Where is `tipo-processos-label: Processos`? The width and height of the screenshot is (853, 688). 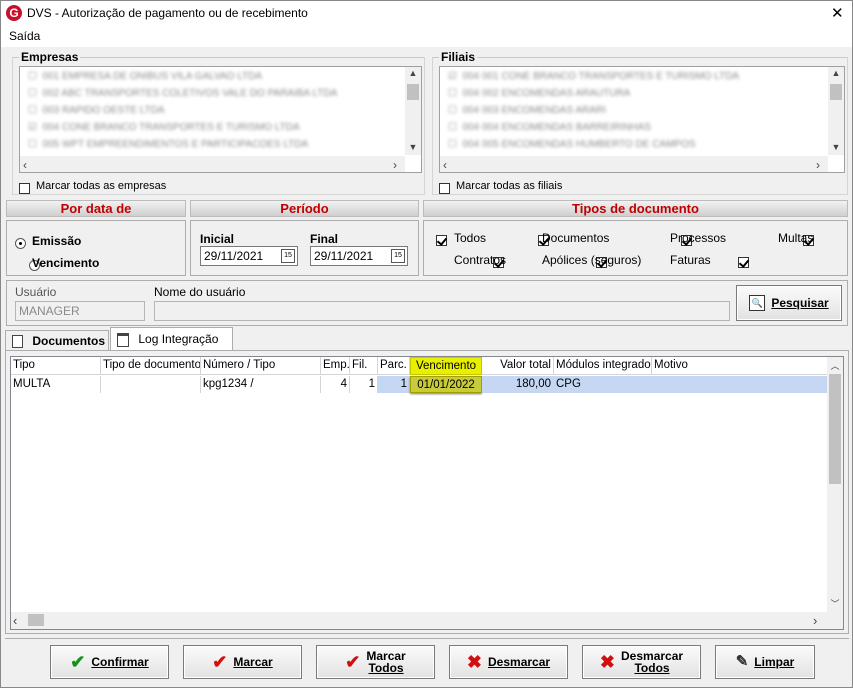 tipo-processos-label: Processos is located at coordinates (698, 238).